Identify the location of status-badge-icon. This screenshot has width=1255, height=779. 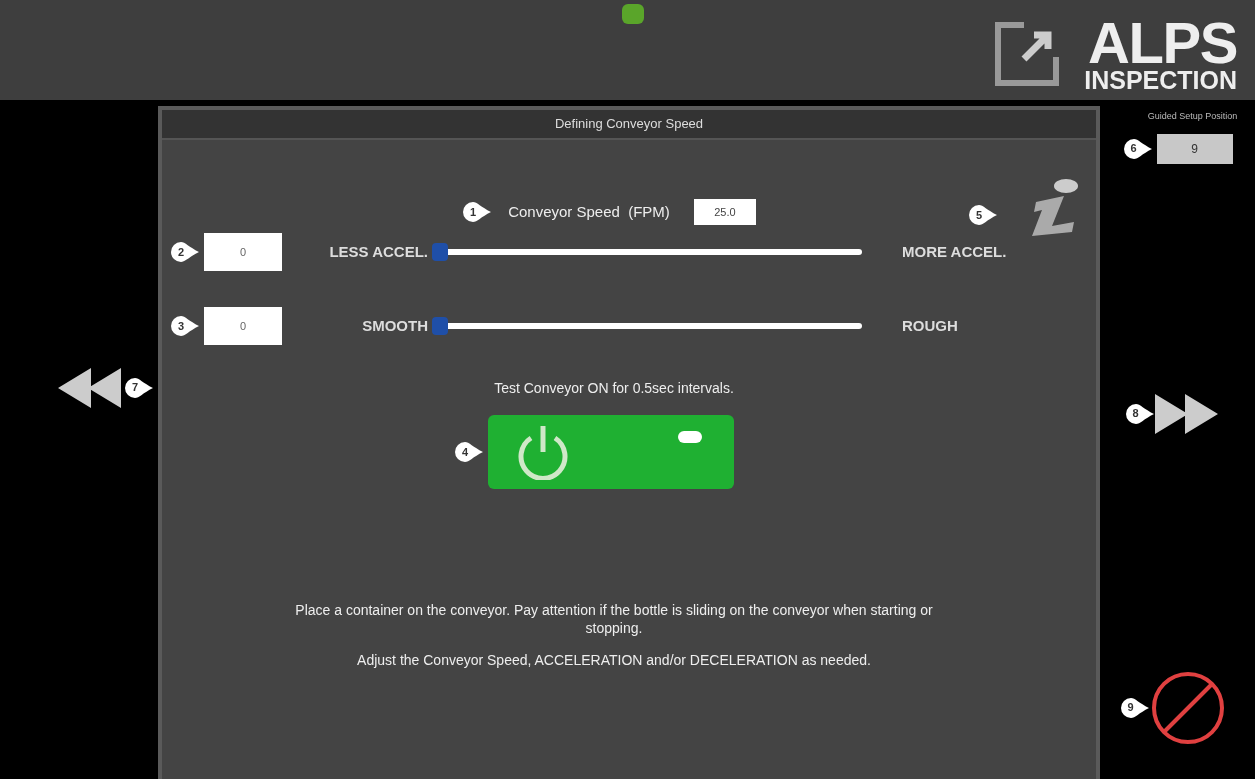
(633, 14).